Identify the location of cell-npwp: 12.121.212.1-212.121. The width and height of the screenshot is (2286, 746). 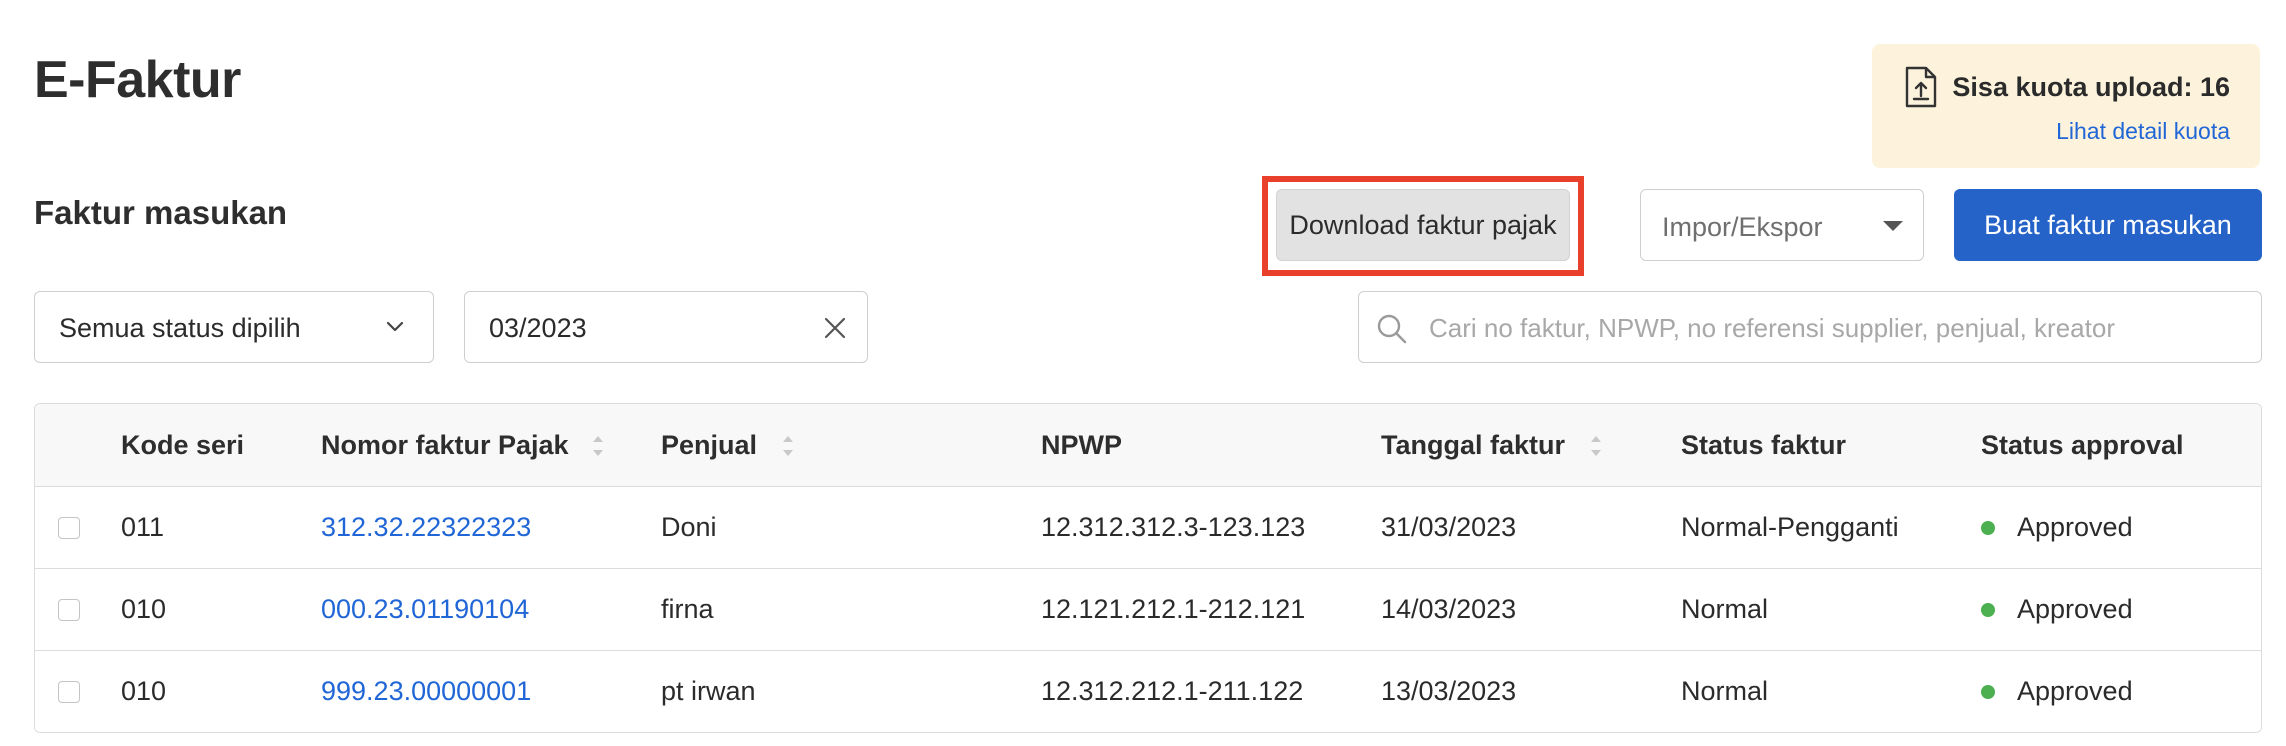
(1173, 609).